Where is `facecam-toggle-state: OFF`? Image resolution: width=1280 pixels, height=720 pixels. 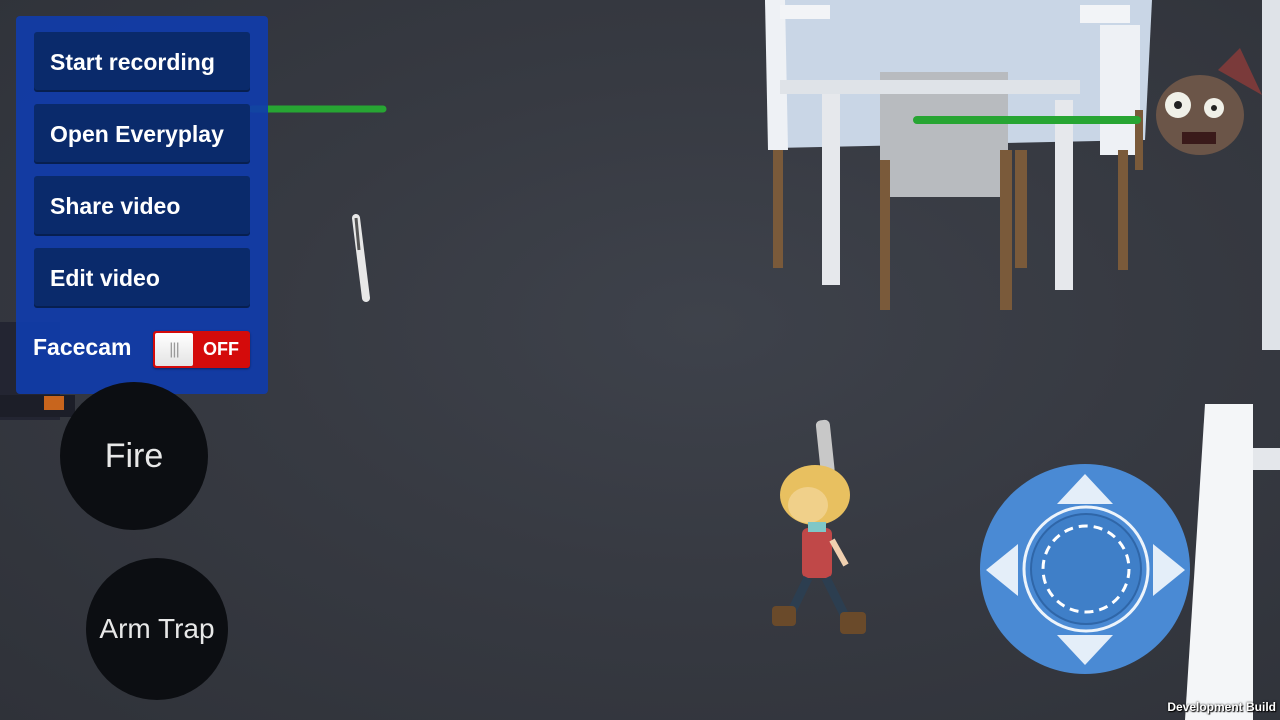
facecam-toggle-state: OFF is located at coordinates (221, 349).